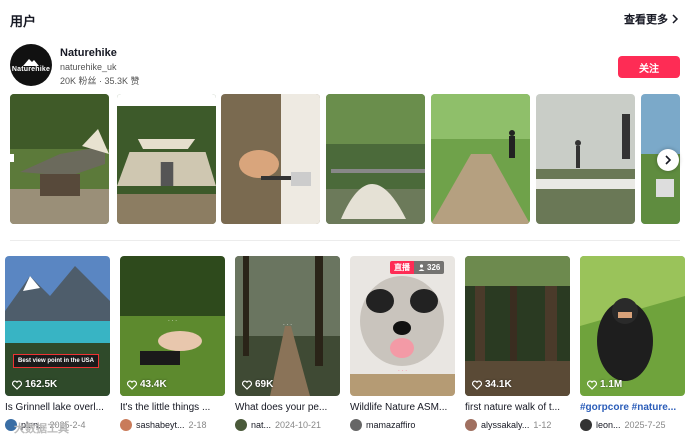 The image size is (691, 443). I want to click on like-count: 1.1M, so click(604, 384).